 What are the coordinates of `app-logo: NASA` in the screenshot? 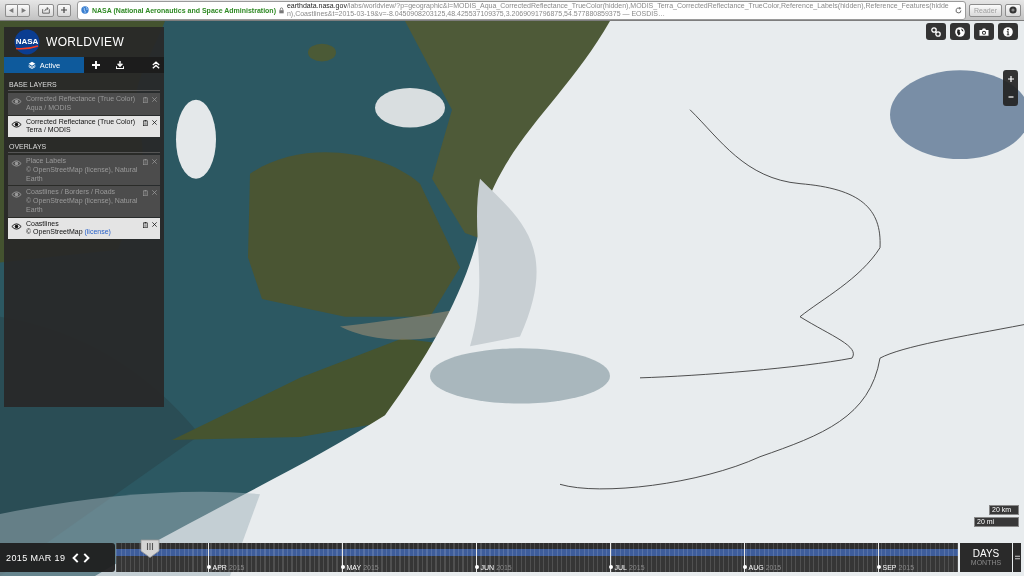 It's located at (27, 42).